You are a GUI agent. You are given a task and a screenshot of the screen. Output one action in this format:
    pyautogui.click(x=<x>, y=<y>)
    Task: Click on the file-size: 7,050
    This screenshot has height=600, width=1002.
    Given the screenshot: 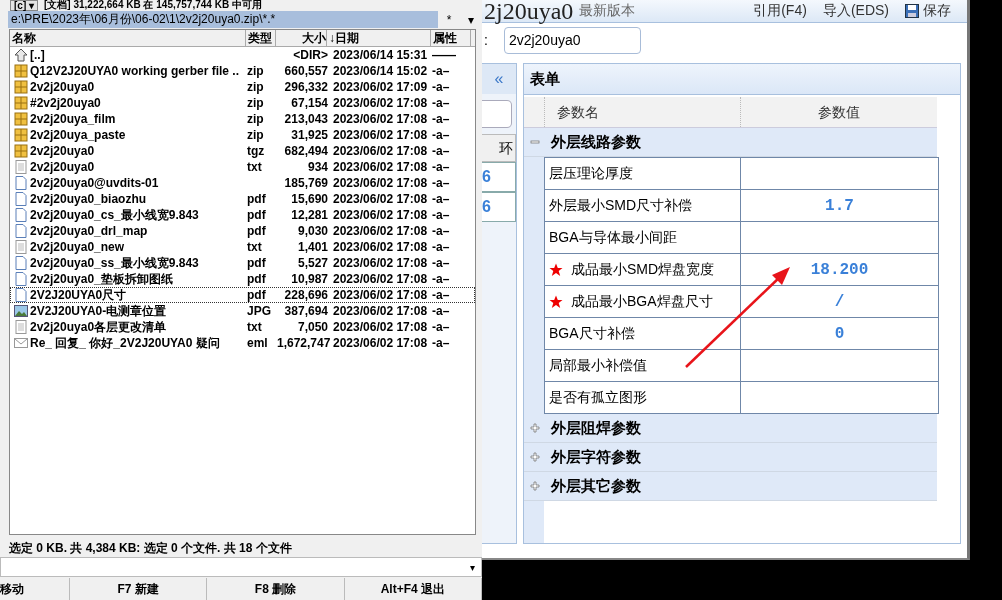 What is the action you would take?
    pyautogui.click(x=312, y=327)
    